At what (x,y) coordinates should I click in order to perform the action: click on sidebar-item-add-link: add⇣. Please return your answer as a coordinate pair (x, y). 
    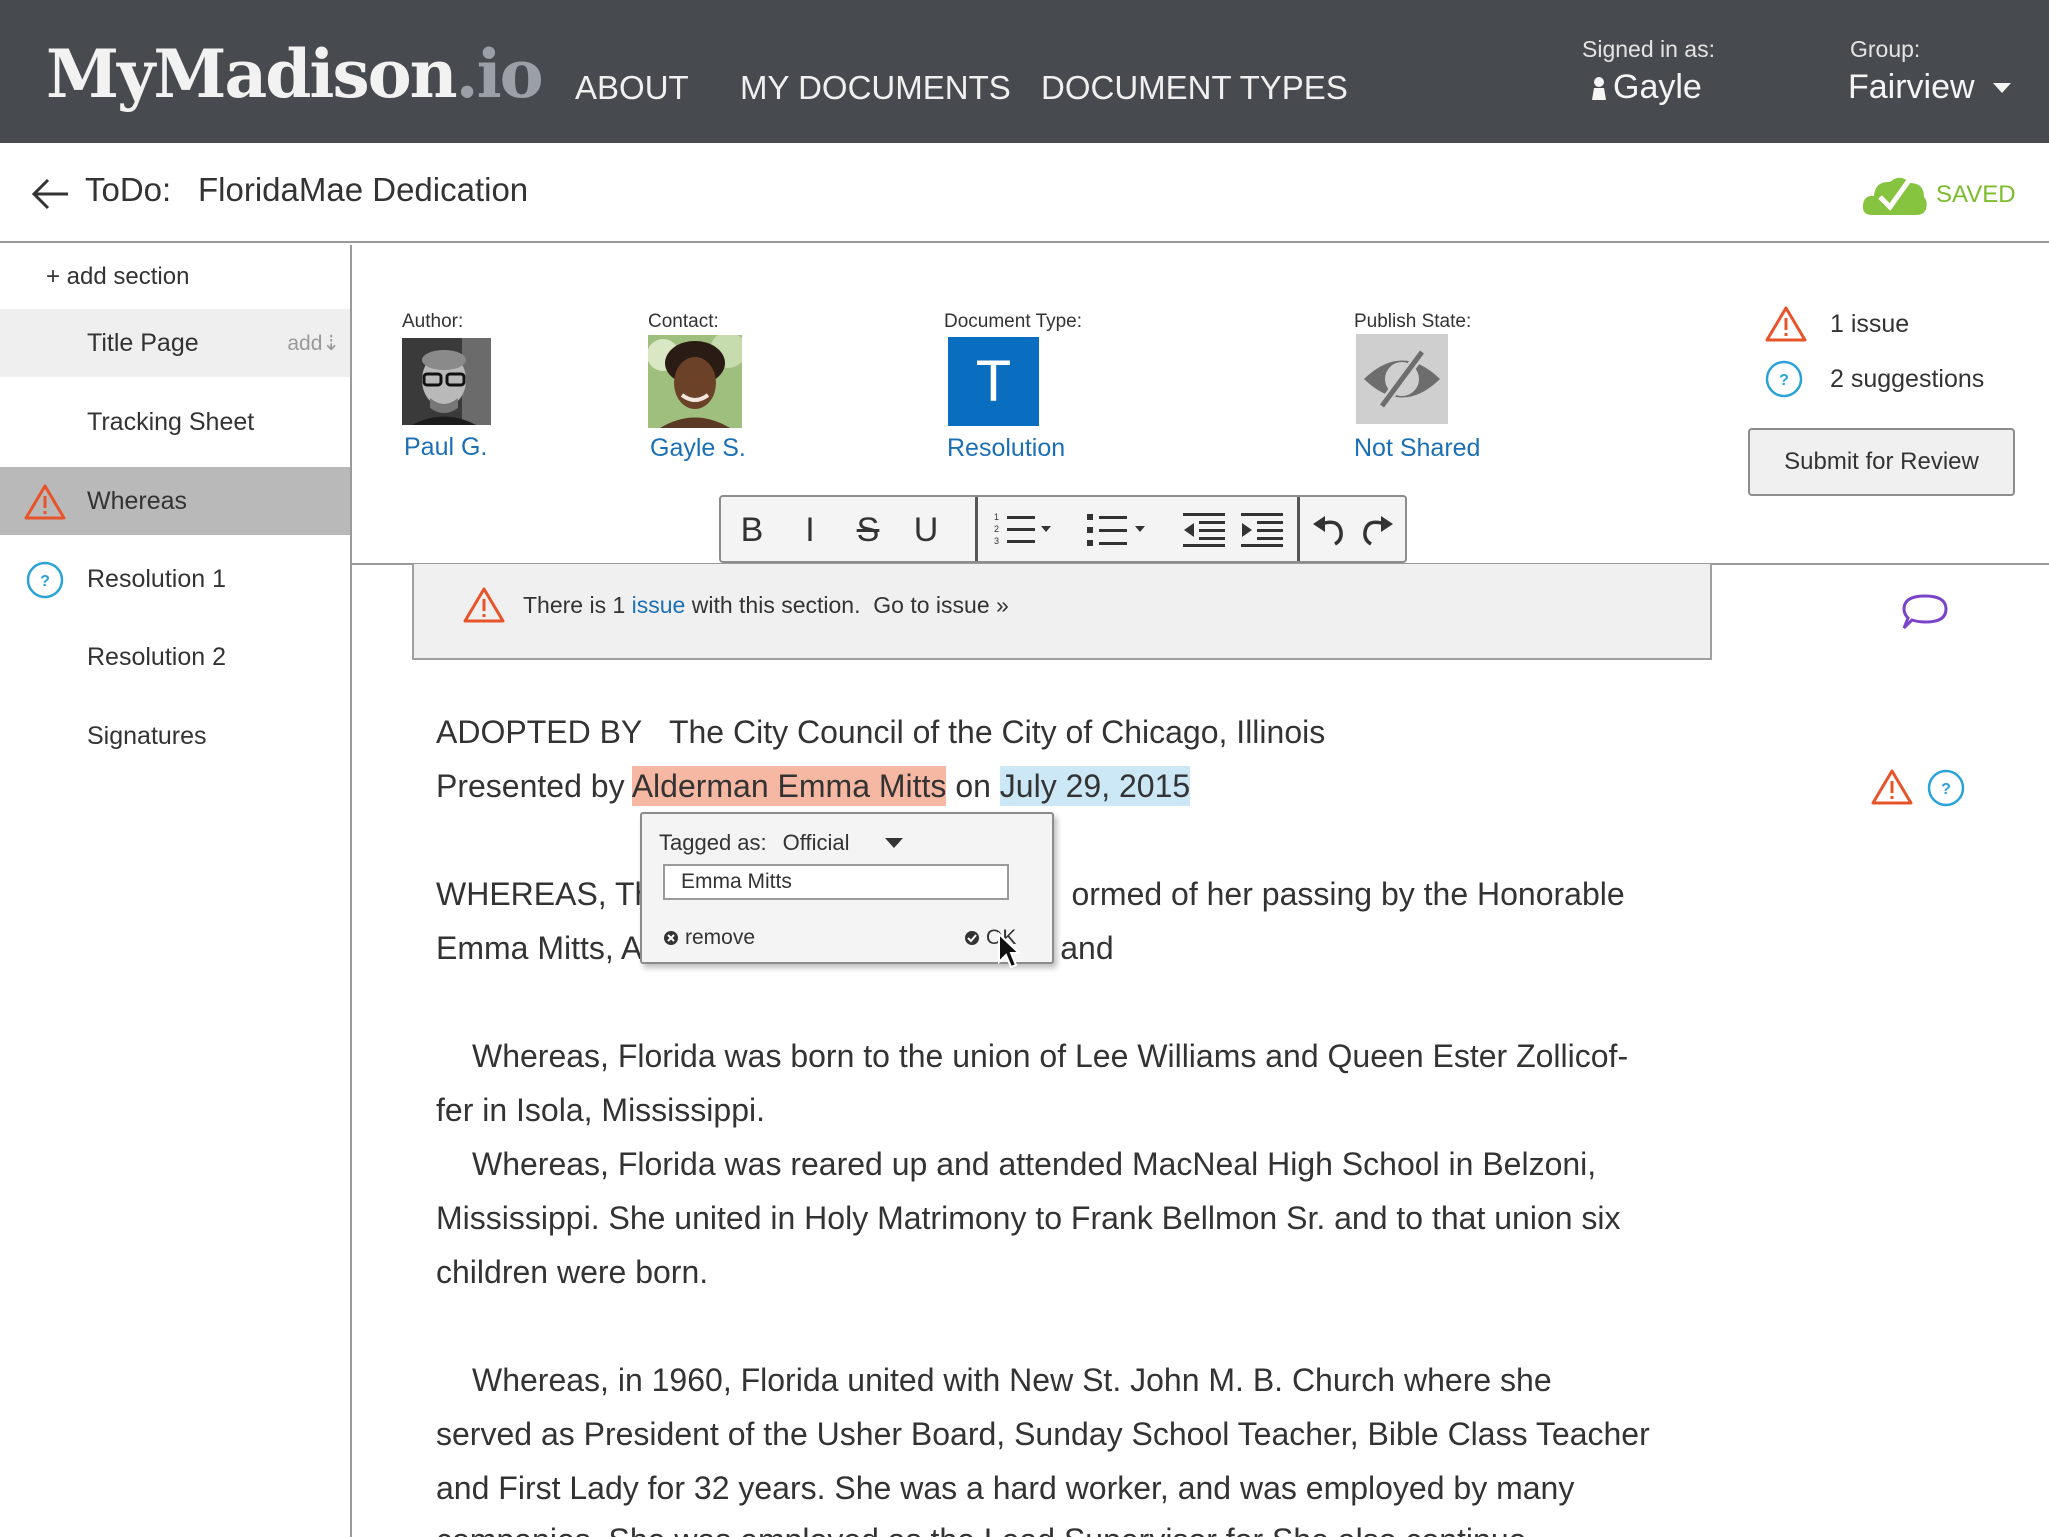
    Looking at the image, I should click on (313, 343).